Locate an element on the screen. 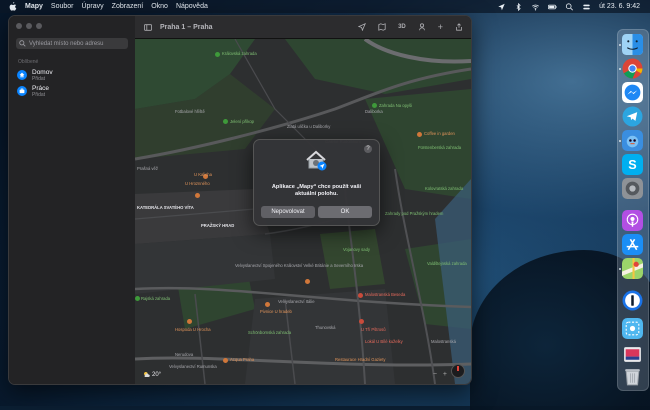  map-mode-icon is located at coordinates (382, 27).